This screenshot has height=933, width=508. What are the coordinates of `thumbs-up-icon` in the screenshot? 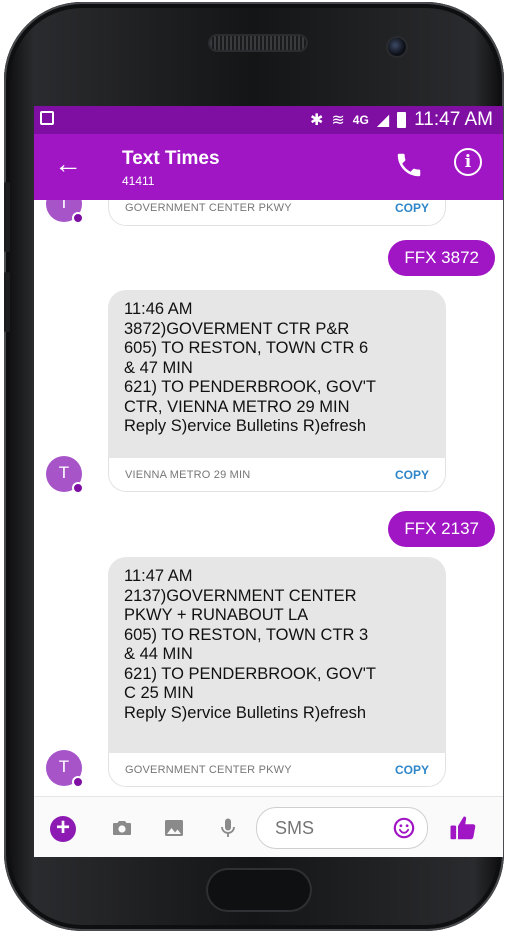 It's located at (463, 828).